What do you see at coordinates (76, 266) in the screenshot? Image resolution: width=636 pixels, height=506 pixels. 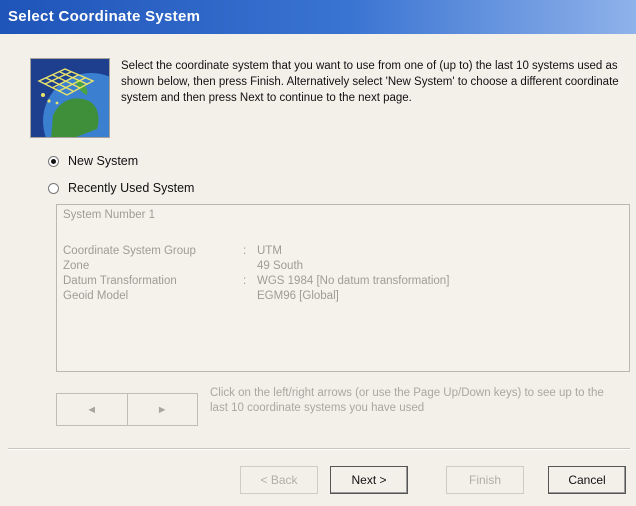 I see `info-label: Zone` at bounding box center [76, 266].